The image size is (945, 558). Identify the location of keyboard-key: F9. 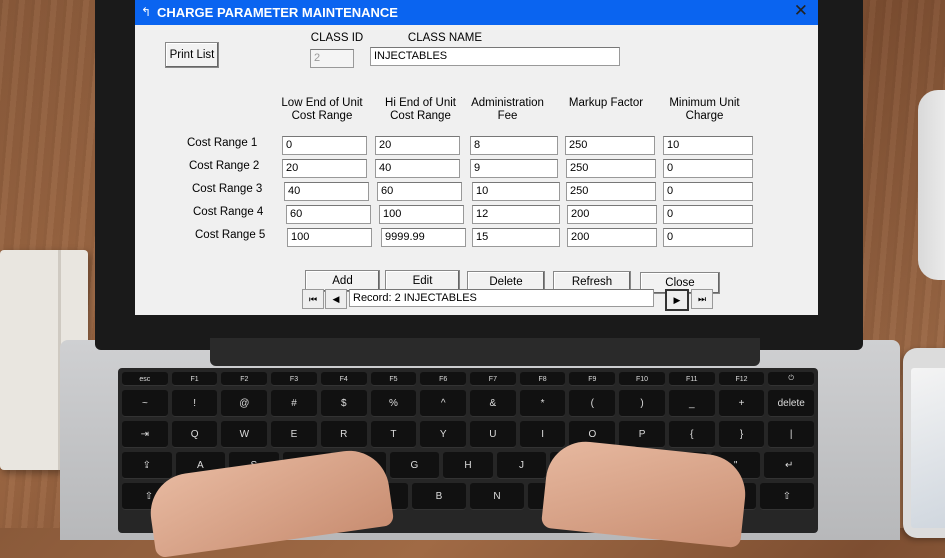
(592, 379).